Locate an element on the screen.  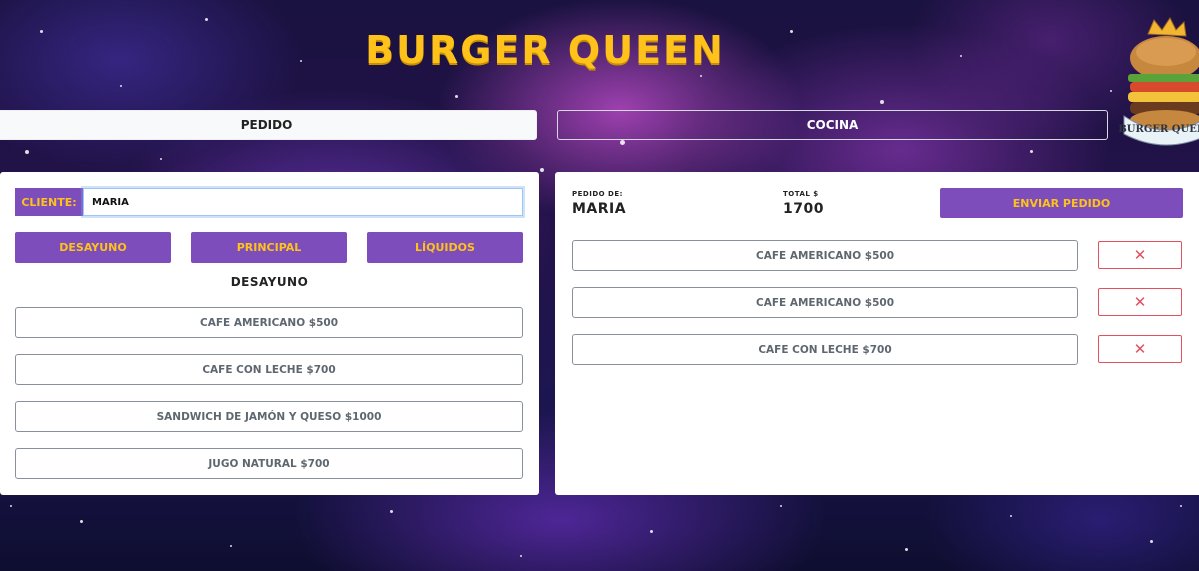
tab-pedido: PEDIDO is located at coordinates (268, 125).